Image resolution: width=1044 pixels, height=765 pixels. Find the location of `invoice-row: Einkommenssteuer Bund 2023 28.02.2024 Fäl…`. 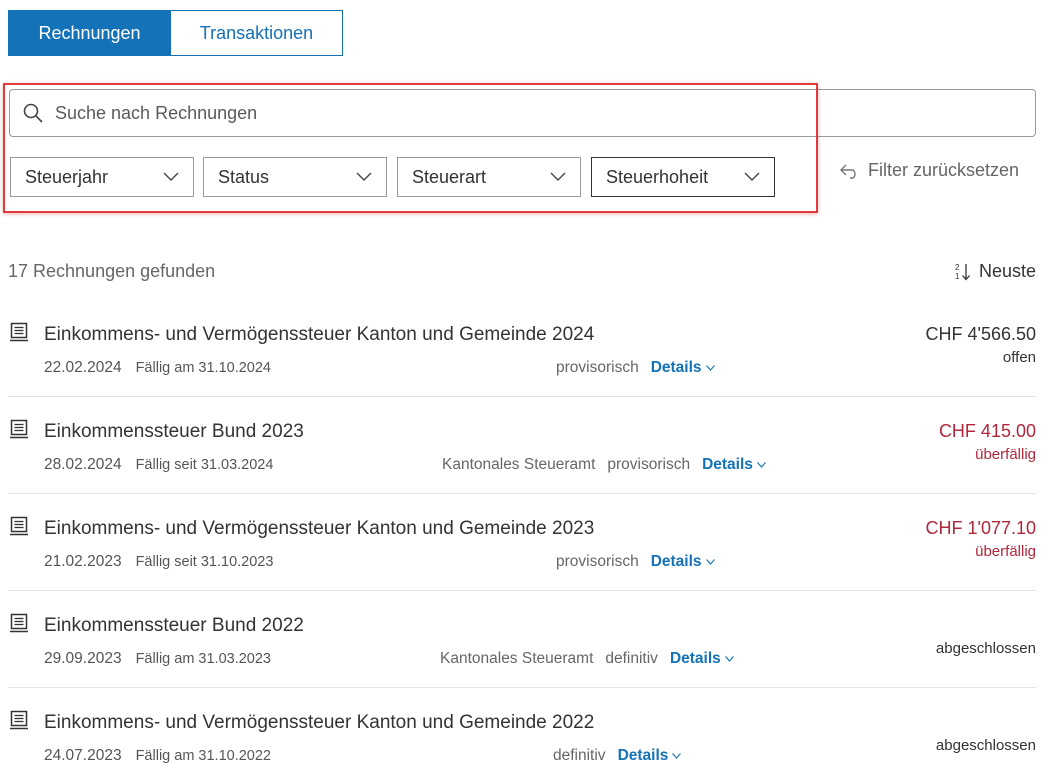

invoice-row: Einkommenssteuer Bund 2023 28.02.2024 Fäl… is located at coordinates (522, 453).